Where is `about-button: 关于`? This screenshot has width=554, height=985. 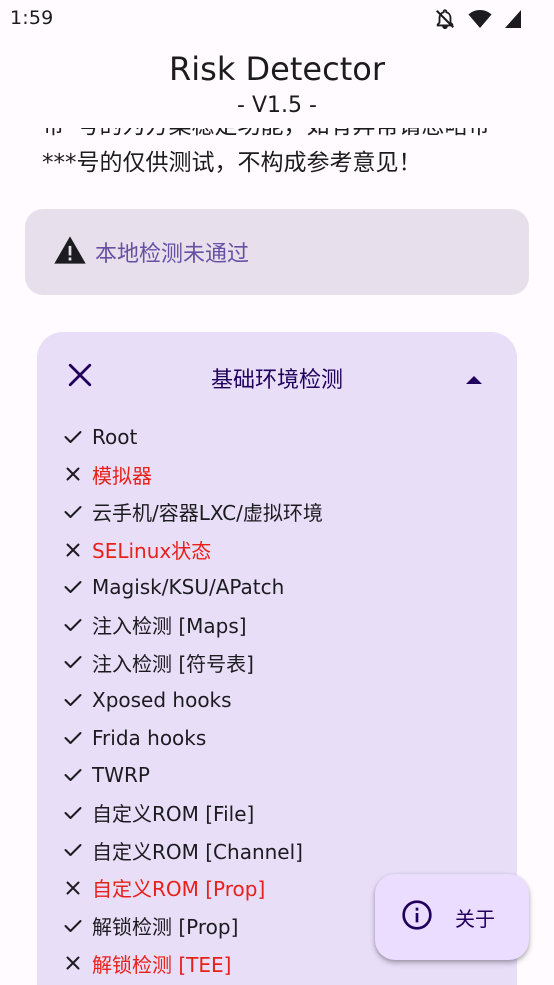 about-button: 关于 is located at coordinates (452, 917).